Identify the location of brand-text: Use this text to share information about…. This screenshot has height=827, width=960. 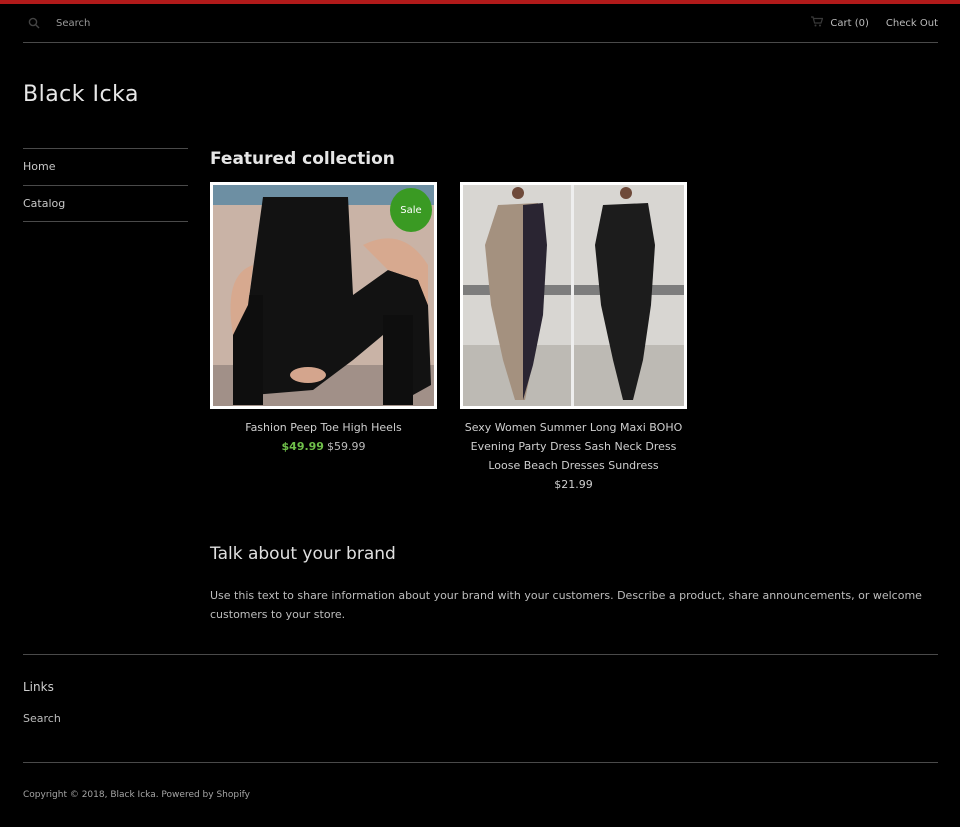
(566, 605).